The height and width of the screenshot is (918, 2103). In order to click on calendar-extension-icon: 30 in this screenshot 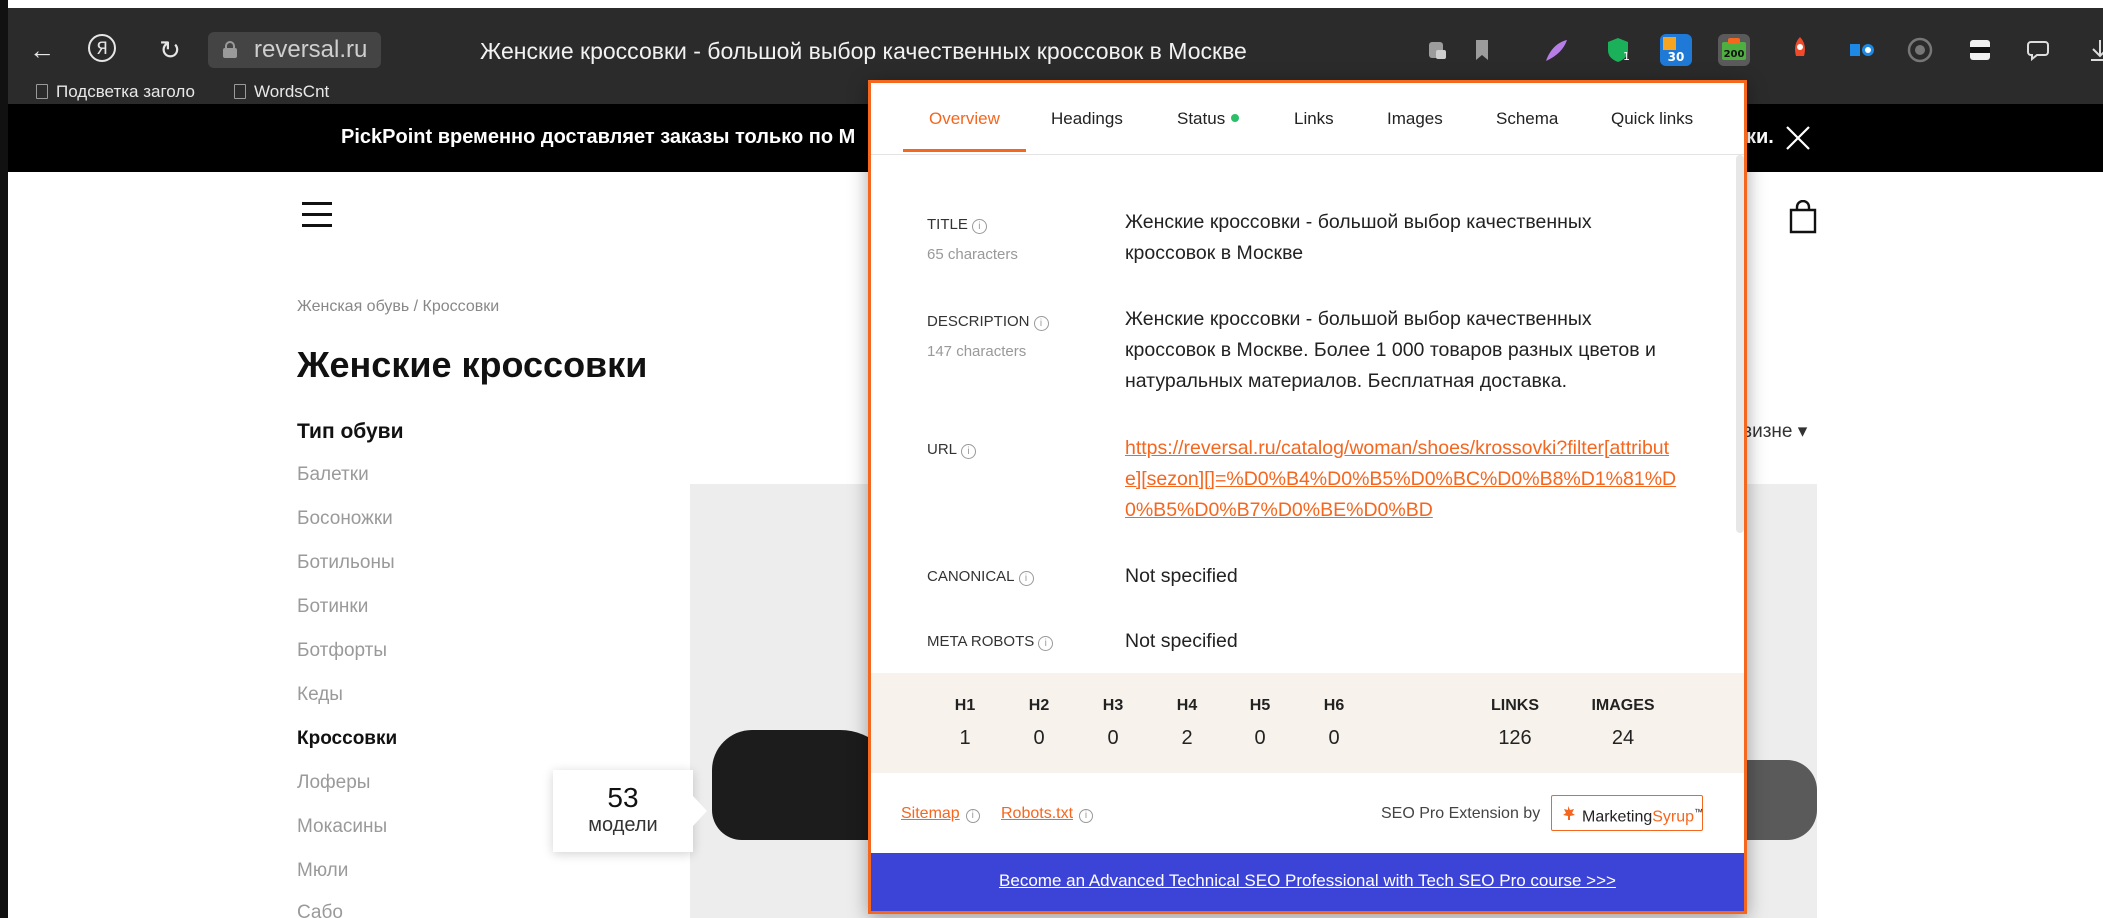, I will do `click(1676, 50)`.